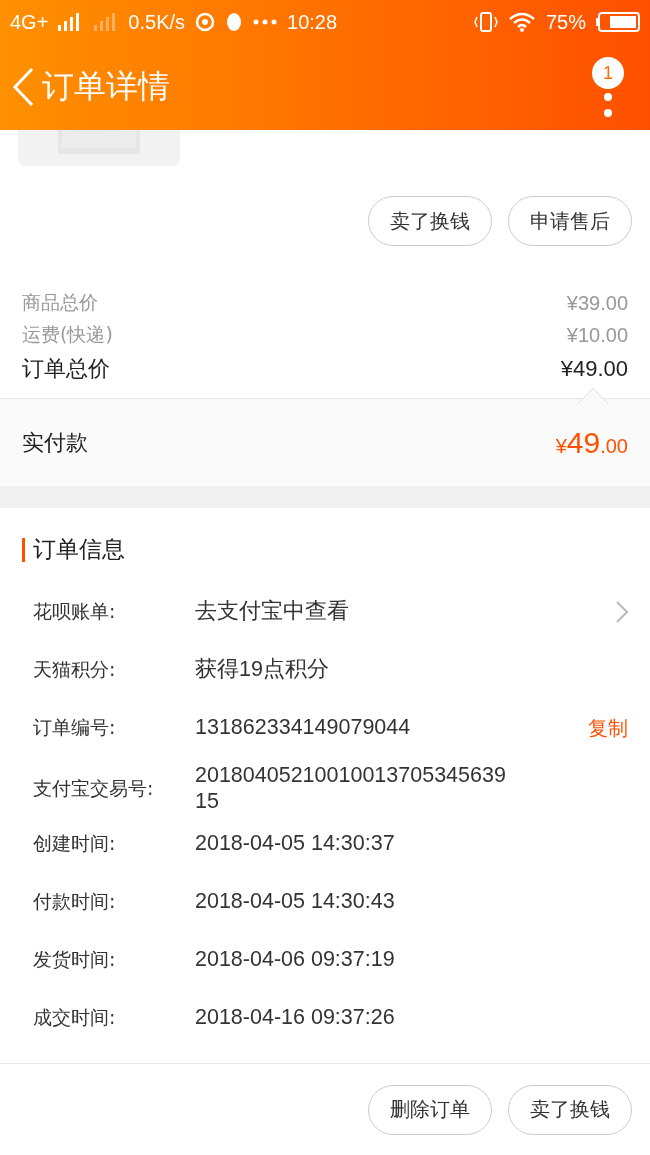  I want to click on price-label: 运费(快递), so click(67, 334).